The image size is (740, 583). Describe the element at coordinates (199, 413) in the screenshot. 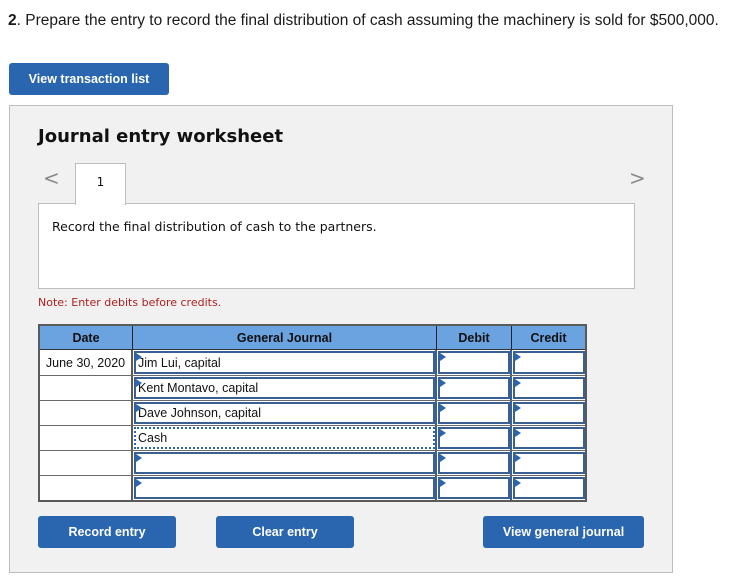

I see `account-value: Dave Johnson, capital` at that location.